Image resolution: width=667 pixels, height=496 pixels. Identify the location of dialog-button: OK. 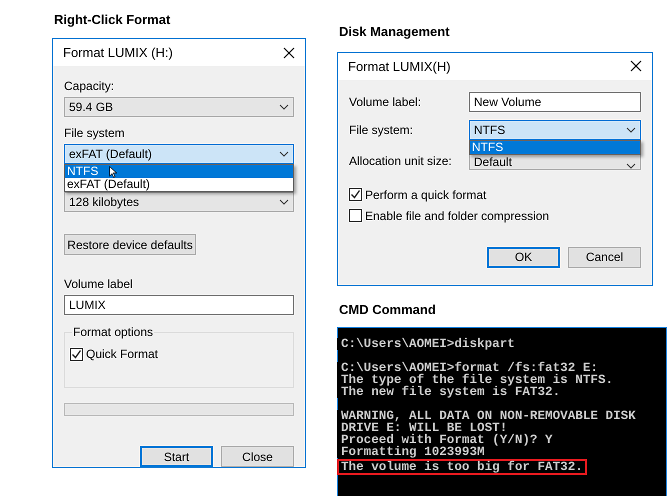
(523, 257).